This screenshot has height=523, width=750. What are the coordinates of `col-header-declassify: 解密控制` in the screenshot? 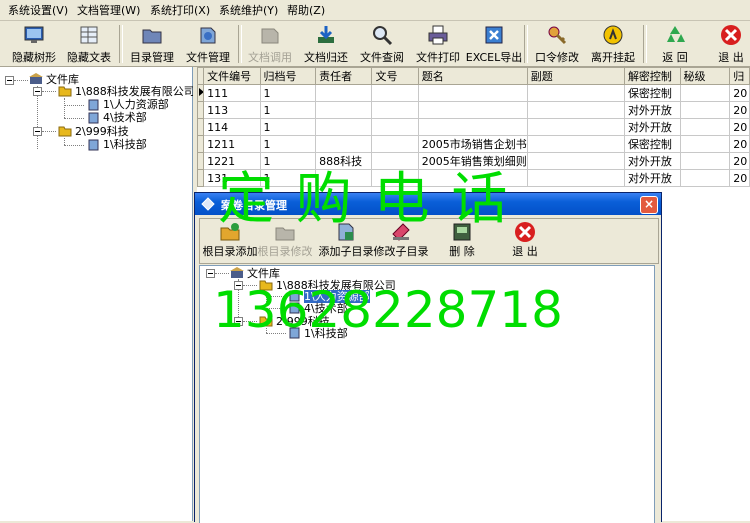 It's located at (652, 76).